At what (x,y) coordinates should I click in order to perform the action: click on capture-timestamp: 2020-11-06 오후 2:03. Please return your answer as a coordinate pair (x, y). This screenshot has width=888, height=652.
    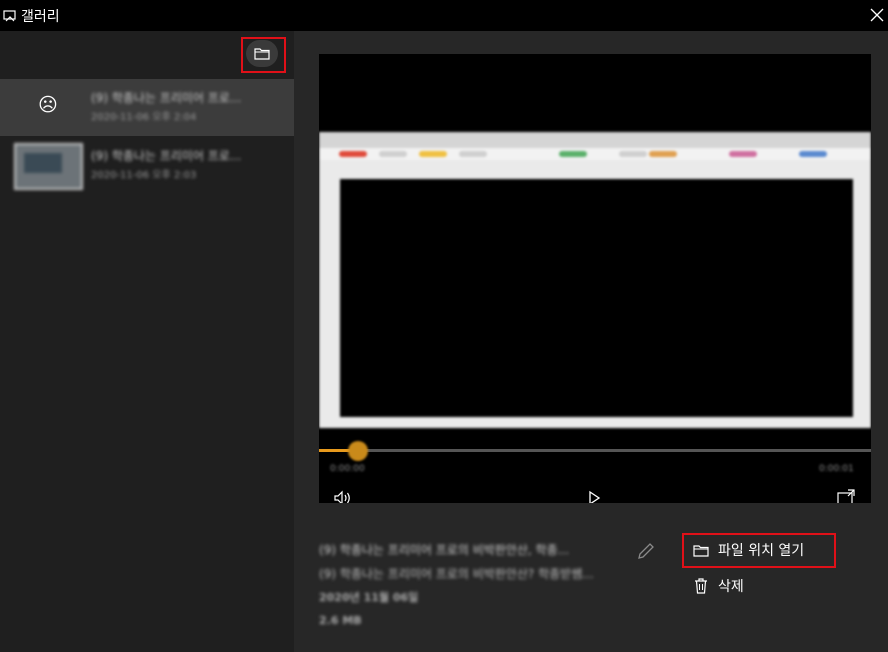
    Looking at the image, I should click on (144, 175).